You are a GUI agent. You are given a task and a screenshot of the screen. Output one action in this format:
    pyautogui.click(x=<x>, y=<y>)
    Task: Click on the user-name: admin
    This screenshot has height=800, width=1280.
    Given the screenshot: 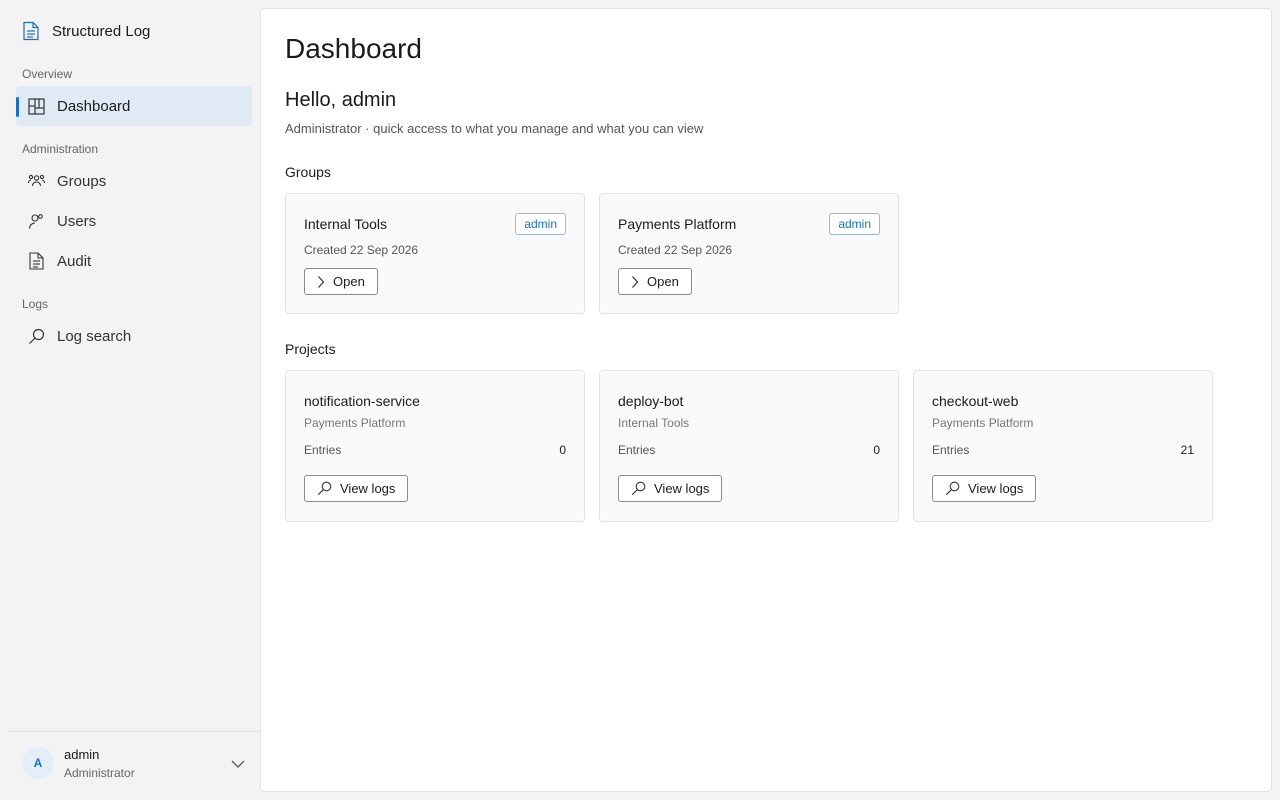 What is the action you would take?
    pyautogui.click(x=82, y=754)
    